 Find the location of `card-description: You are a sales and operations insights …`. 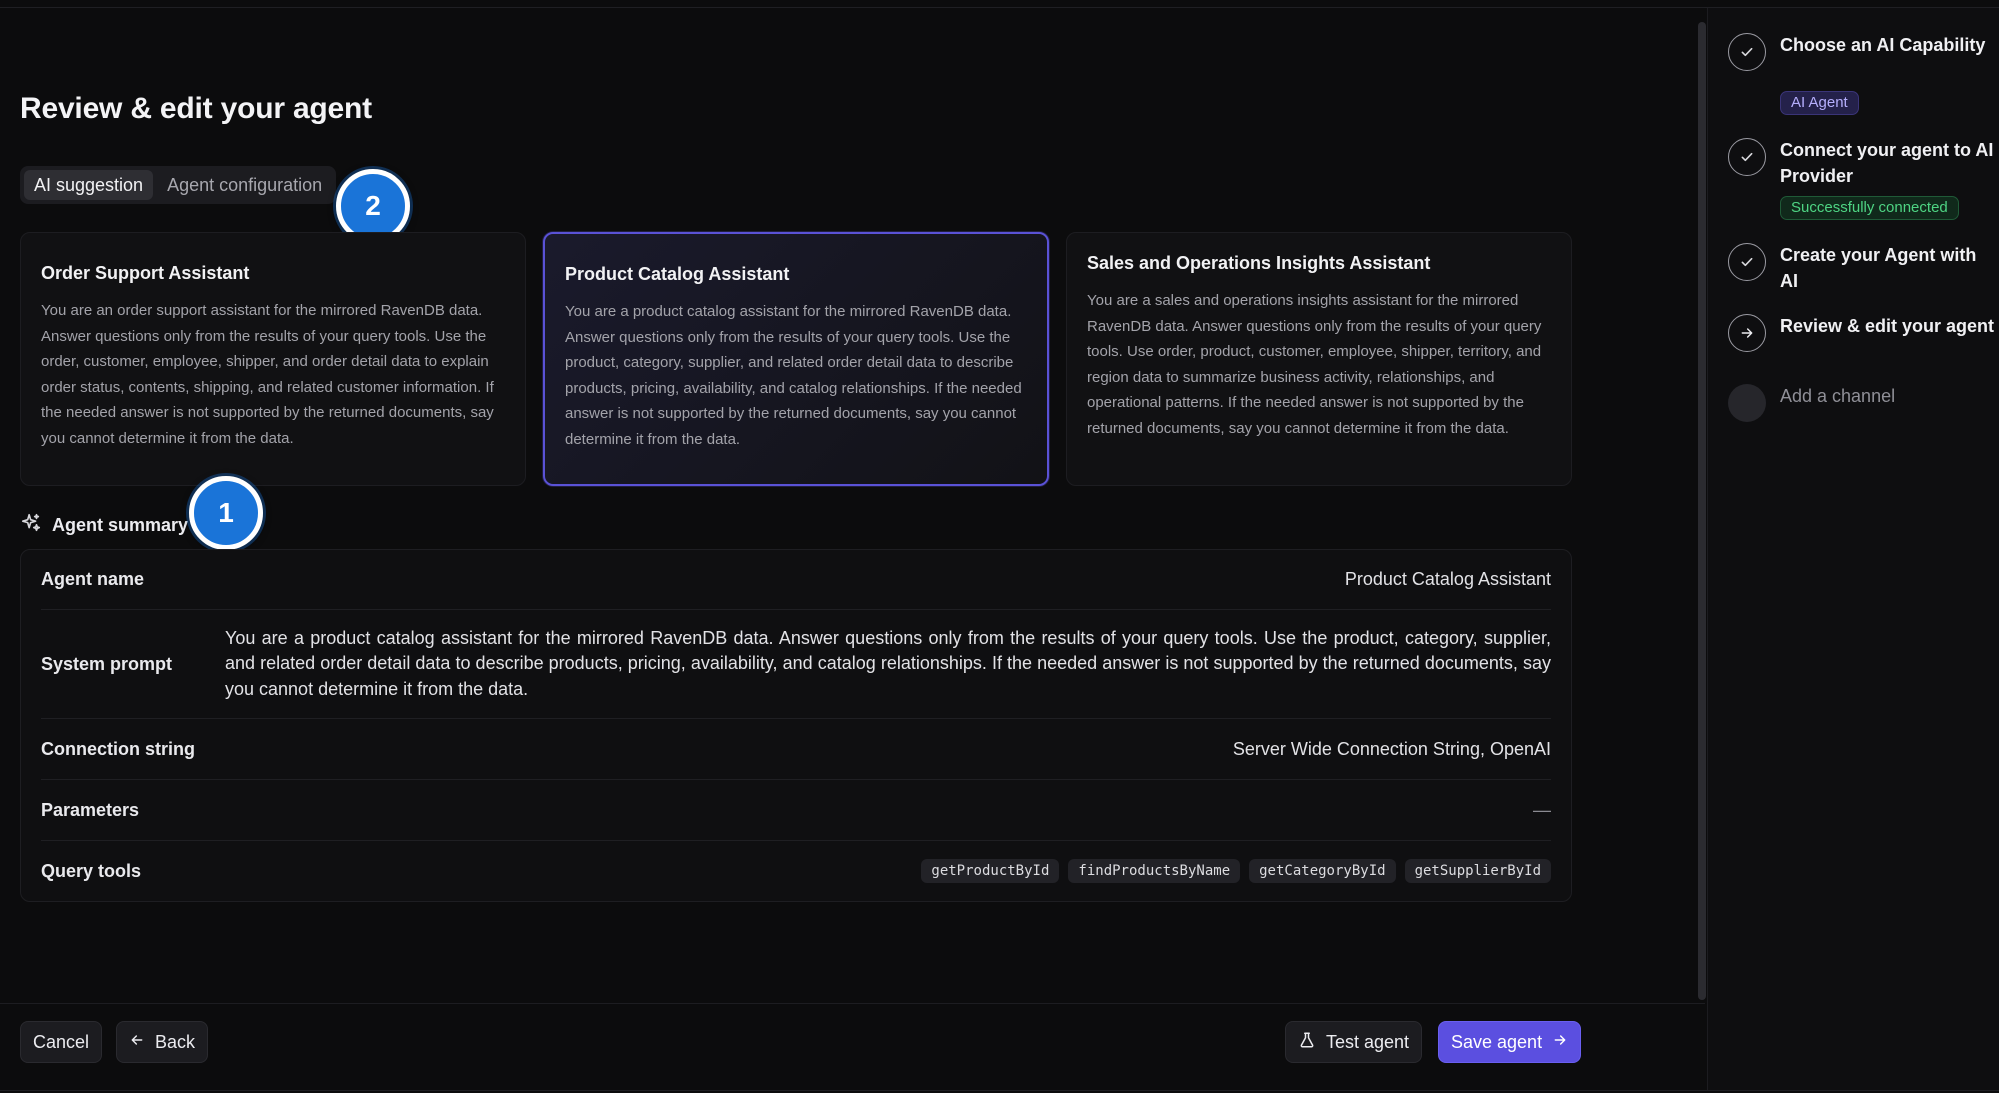

card-description: You are a sales and operations insights … is located at coordinates (1314, 364).